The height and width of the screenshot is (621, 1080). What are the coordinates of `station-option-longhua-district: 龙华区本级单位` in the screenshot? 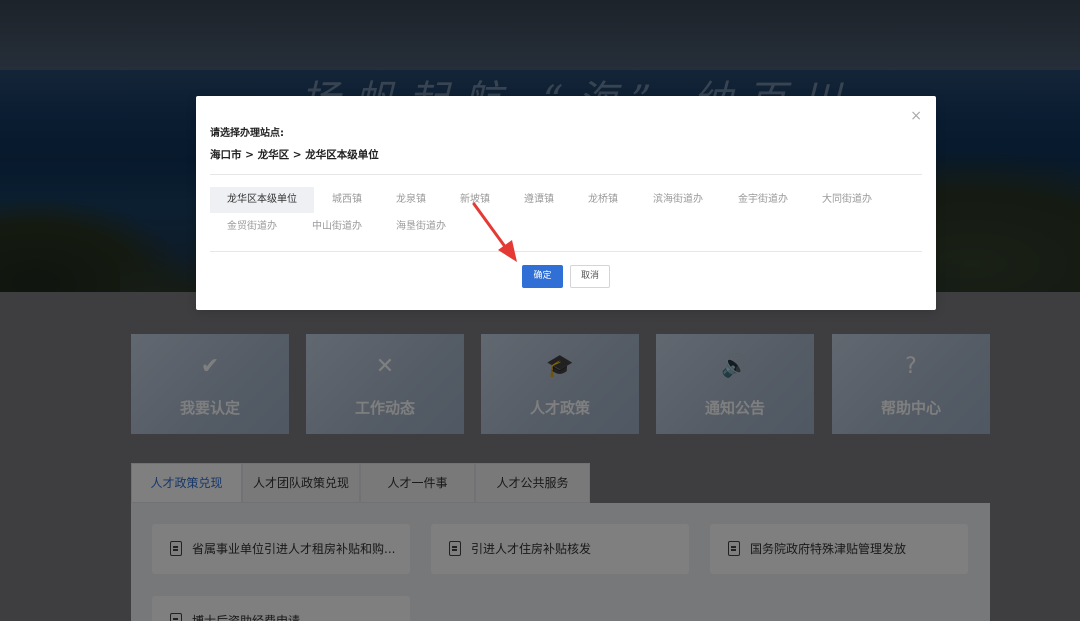 It's located at (262, 200).